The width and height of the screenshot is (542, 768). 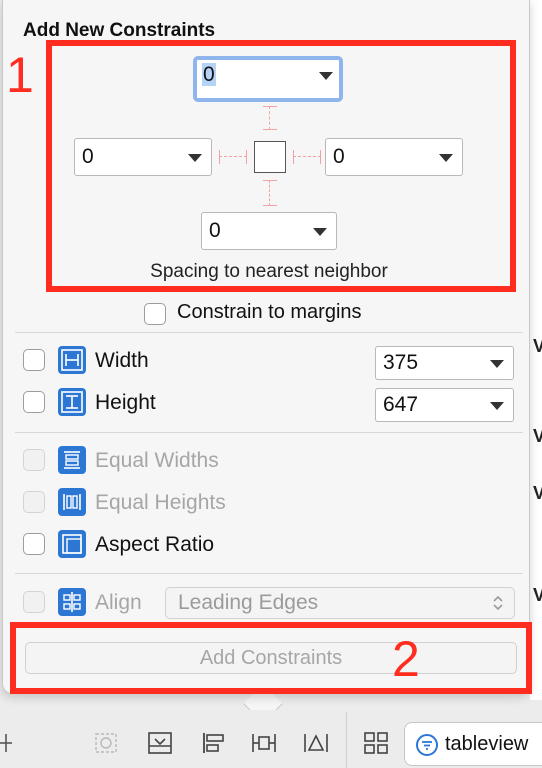 I want to click on equal-heights-icon, so click(x=72, y=502).